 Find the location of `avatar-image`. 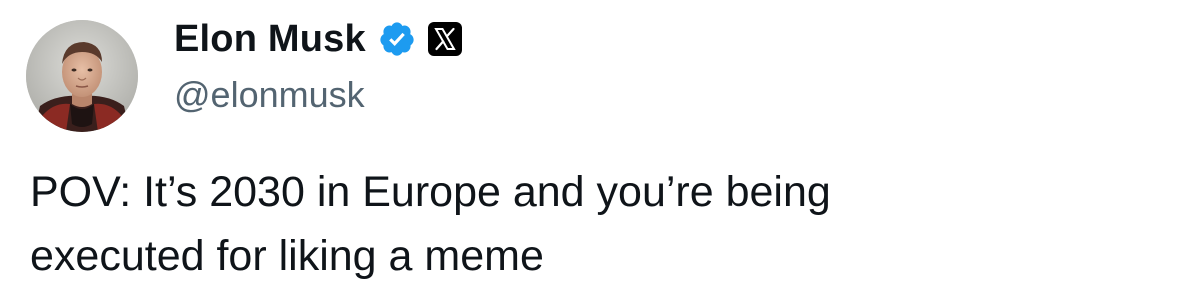

avatar-image is located at coordinates (82, 76).